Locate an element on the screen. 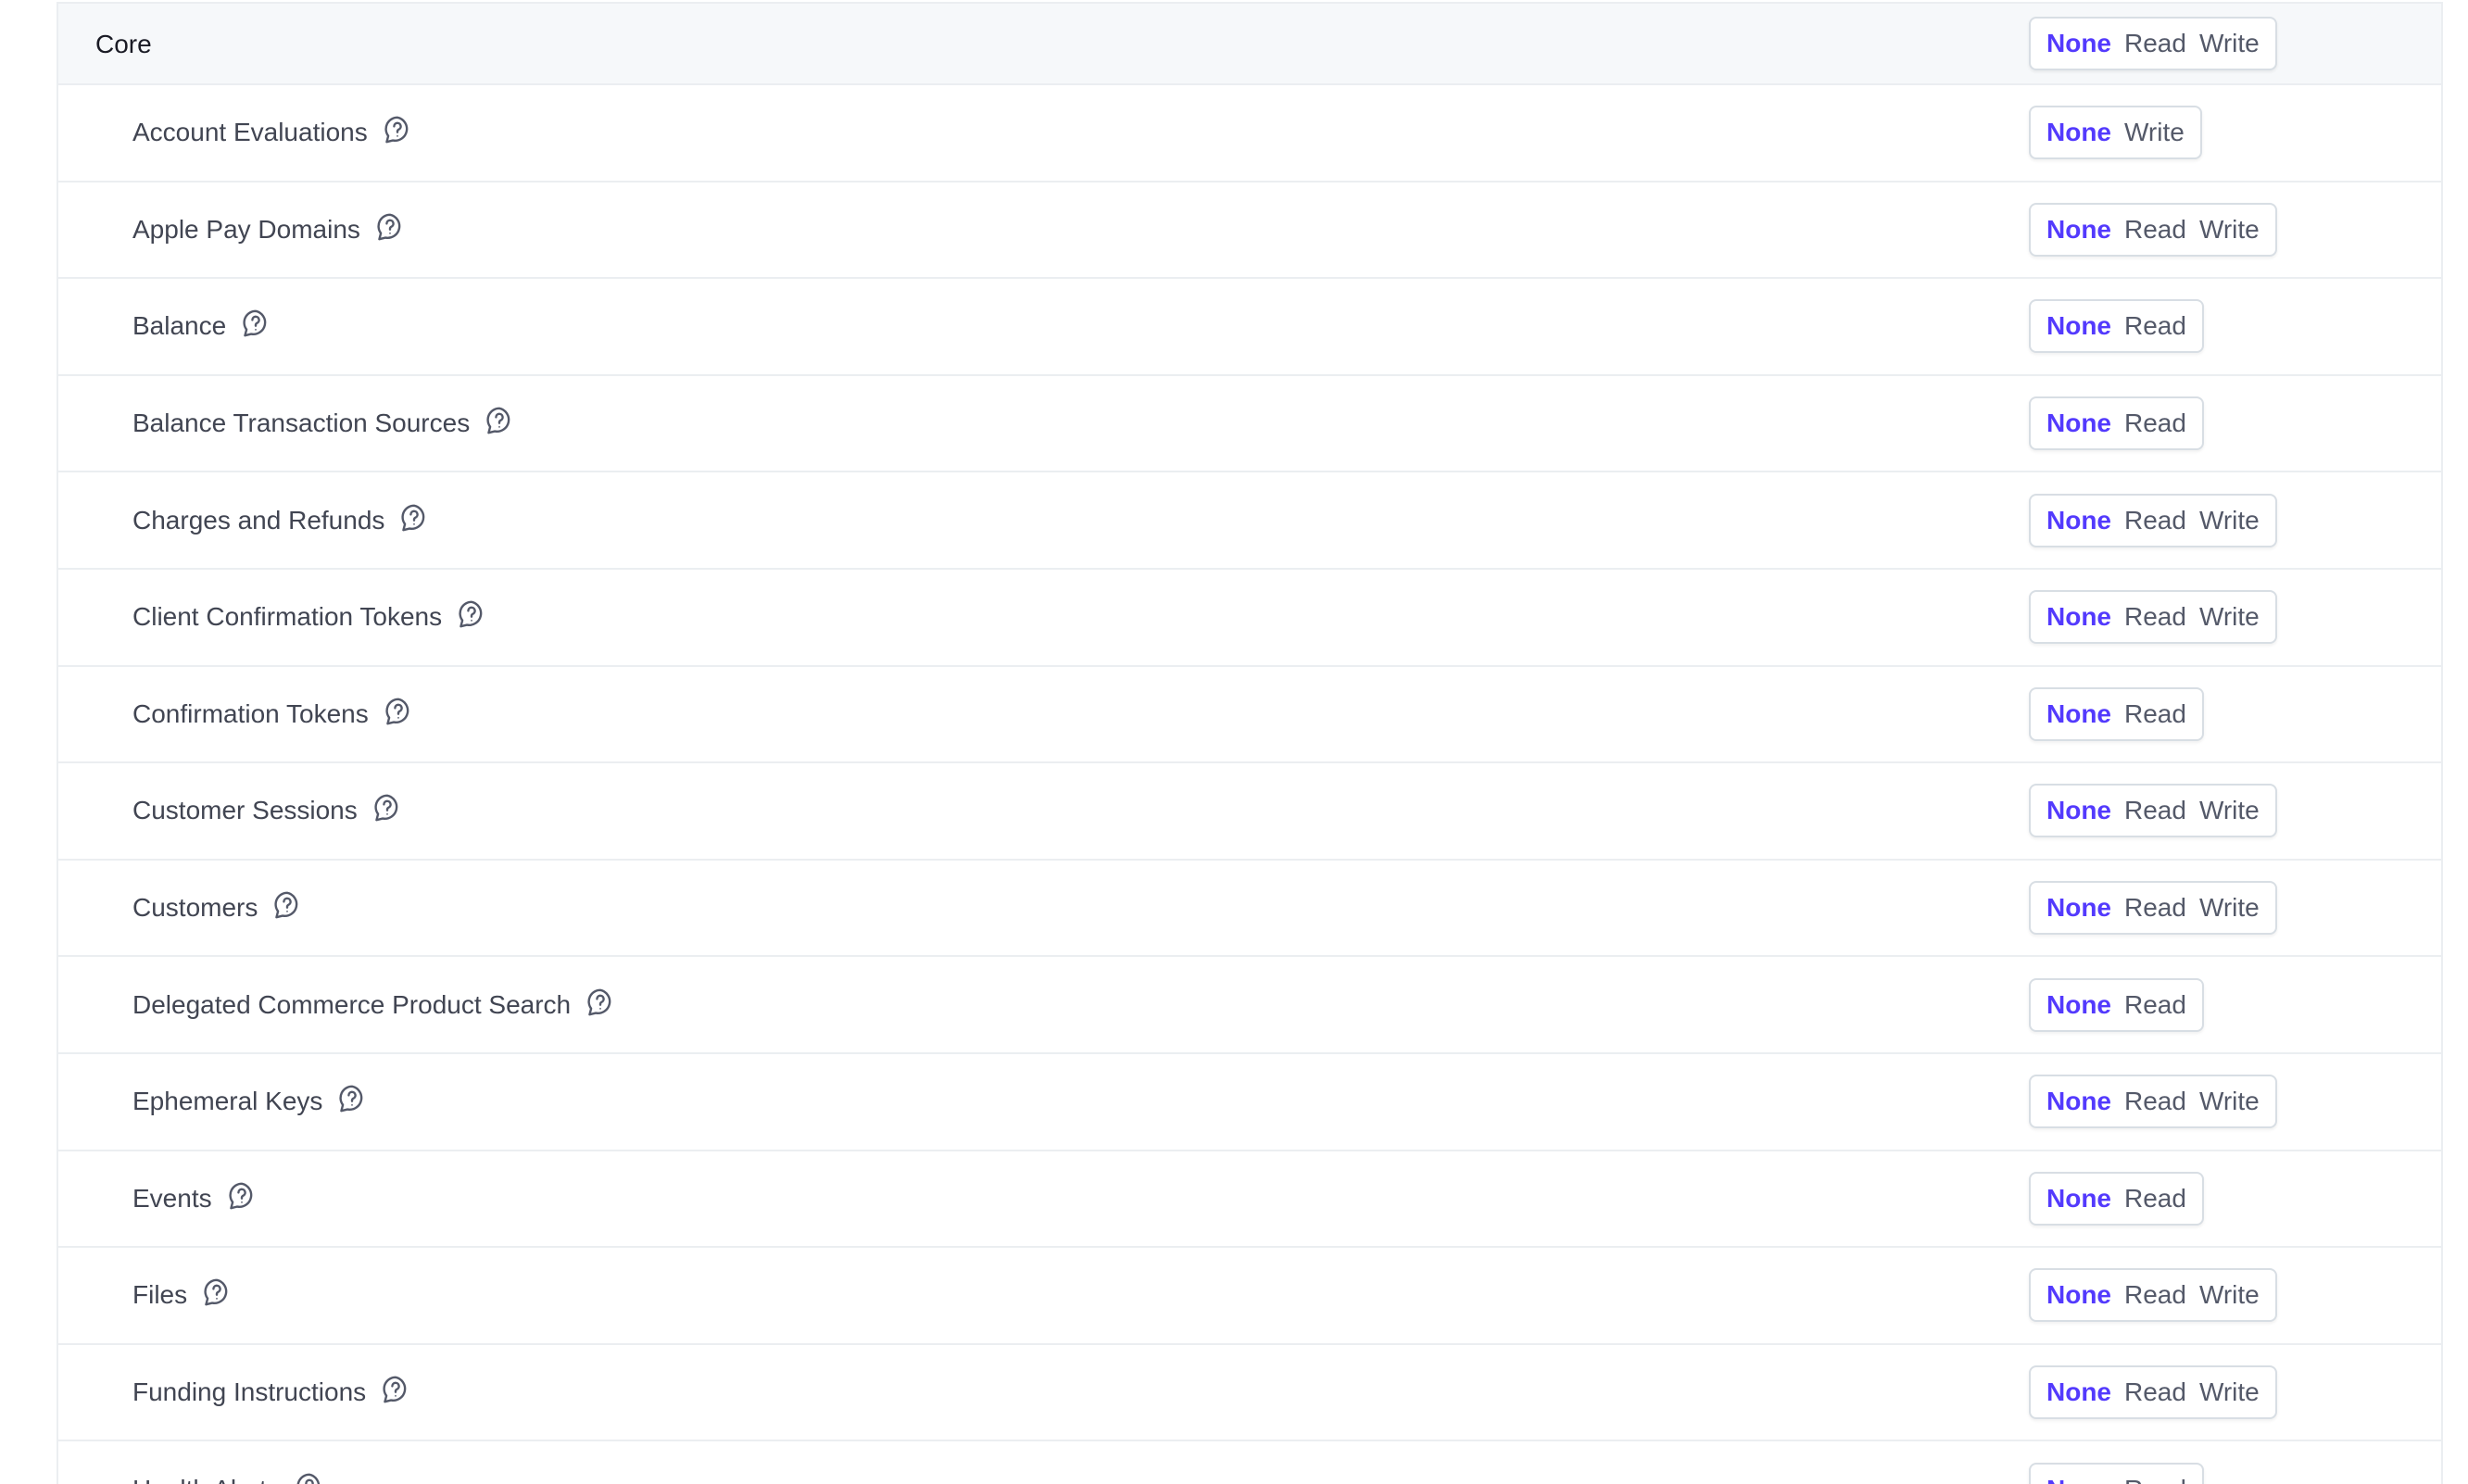 This screenshot has height=1484, width=2468. permission-row-funding-instructions: Funding Instructions None Read Write is located at coordinates (1250, 1393).